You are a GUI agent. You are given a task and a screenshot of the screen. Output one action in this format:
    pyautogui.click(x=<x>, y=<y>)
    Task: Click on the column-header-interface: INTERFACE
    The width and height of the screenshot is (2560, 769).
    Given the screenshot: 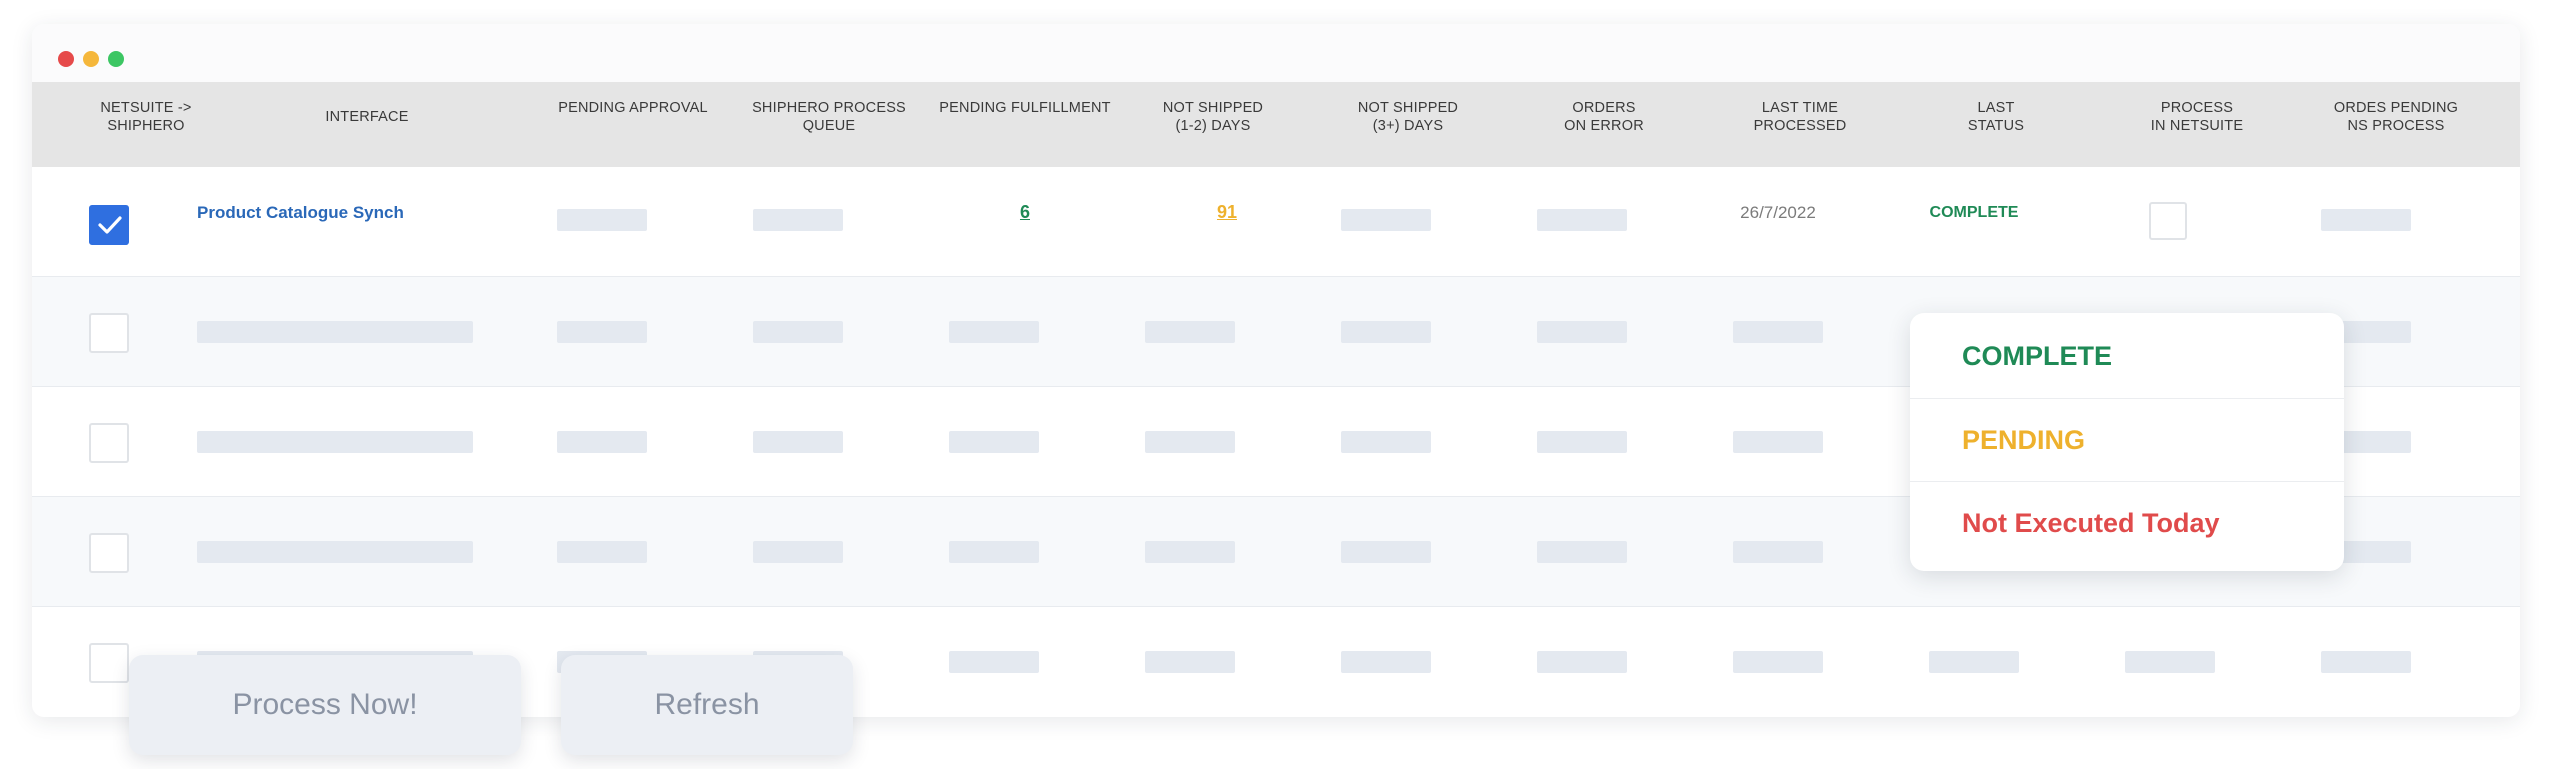 What is the action you would take?
    pyautogui.click(x=367, y=124)
    